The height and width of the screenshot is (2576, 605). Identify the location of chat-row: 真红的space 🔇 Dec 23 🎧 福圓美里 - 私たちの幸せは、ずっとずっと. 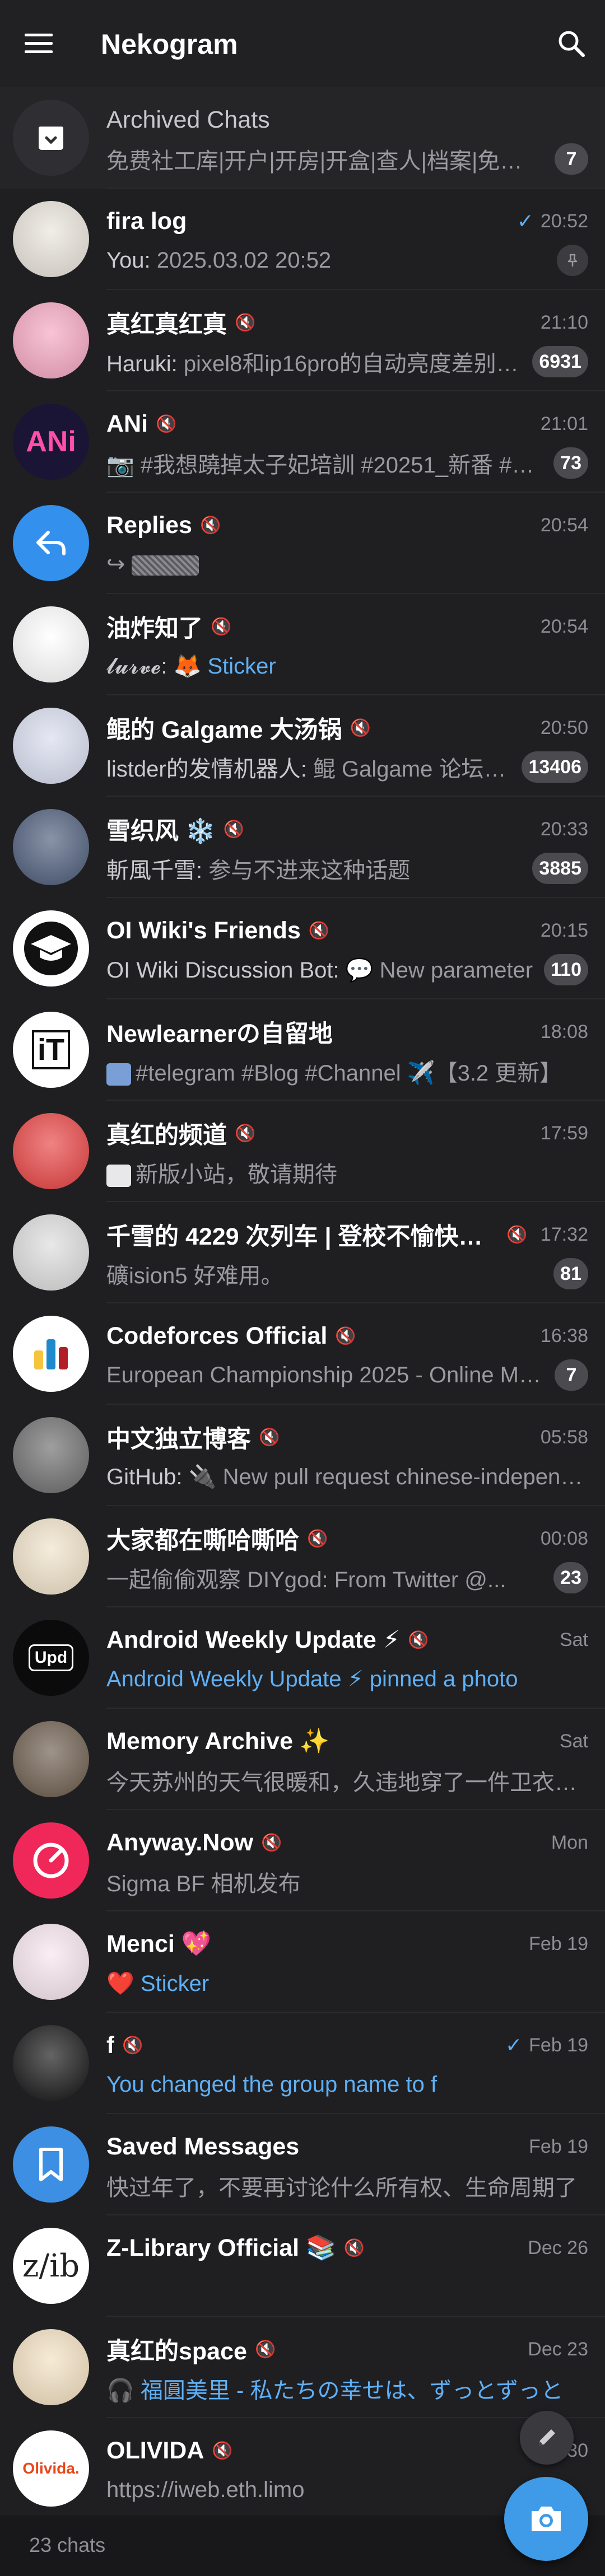
(302, 2367).